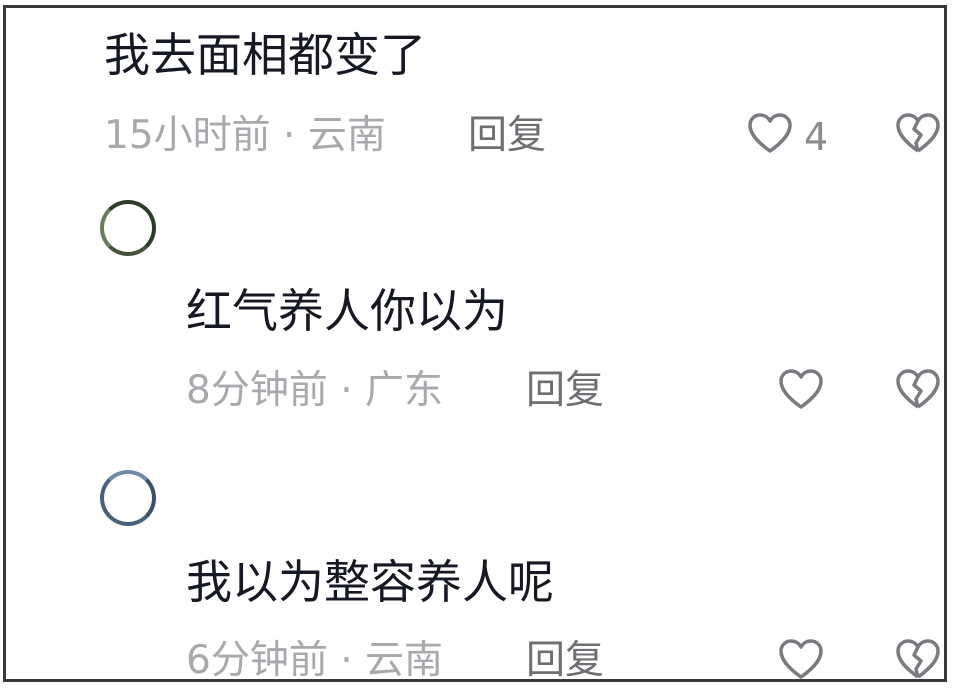 The height and width of the screenshot is (688, 956). Describe the element at coordinates (816, 137) in the screenshot. I see `like-count: 4` at that location.